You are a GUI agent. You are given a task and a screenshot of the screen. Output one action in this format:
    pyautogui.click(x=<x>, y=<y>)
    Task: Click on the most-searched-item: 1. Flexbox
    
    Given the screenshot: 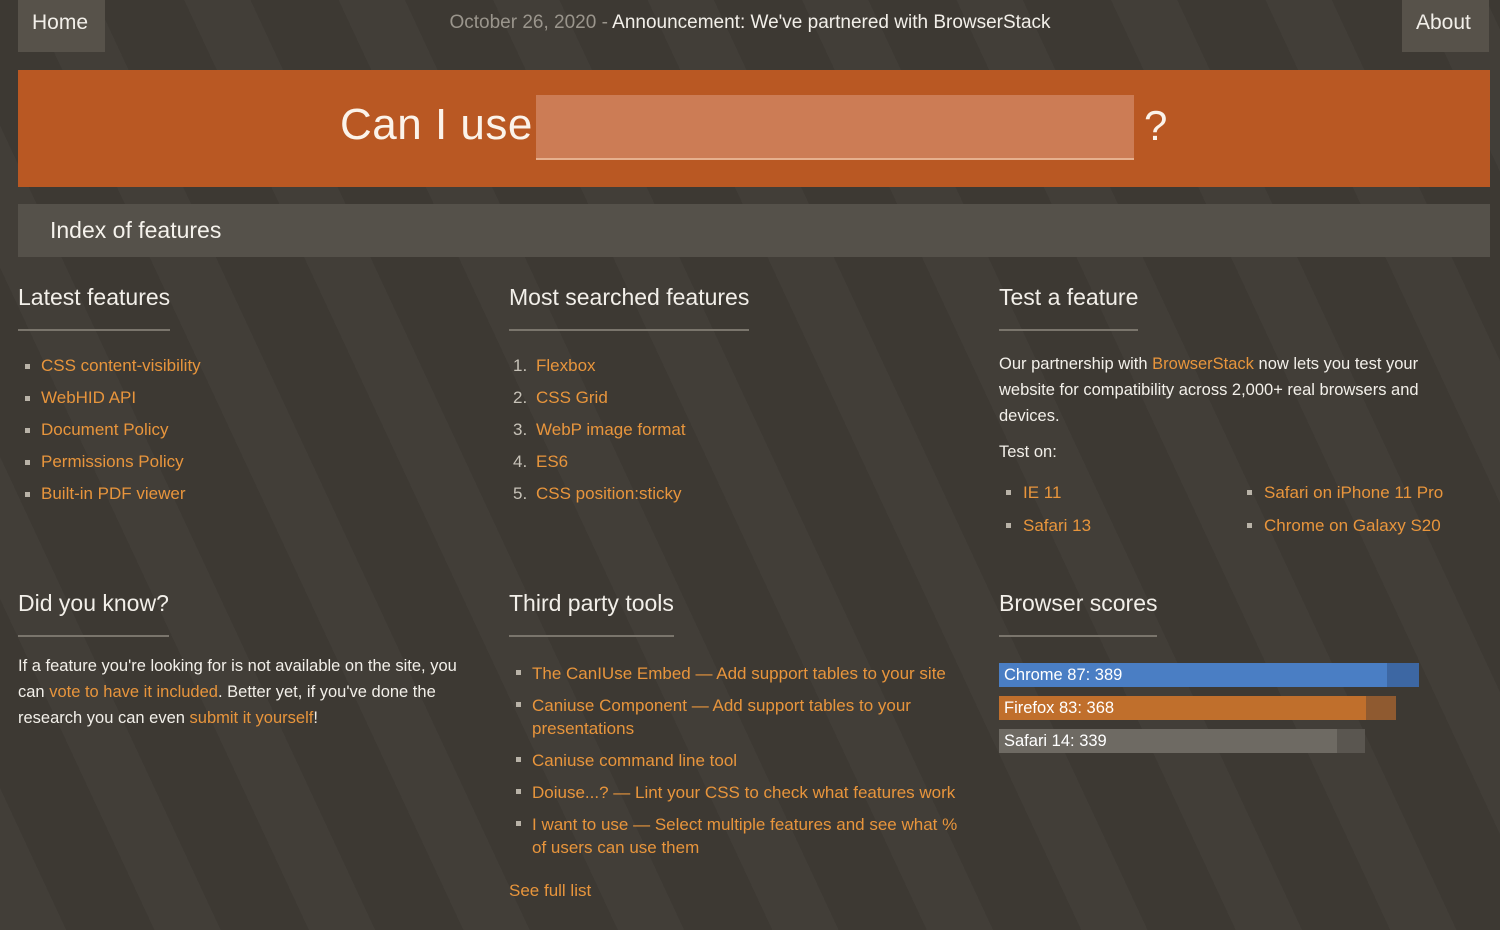 What is the action you would take?
    pyautogui.click(x=744, y=366)
    